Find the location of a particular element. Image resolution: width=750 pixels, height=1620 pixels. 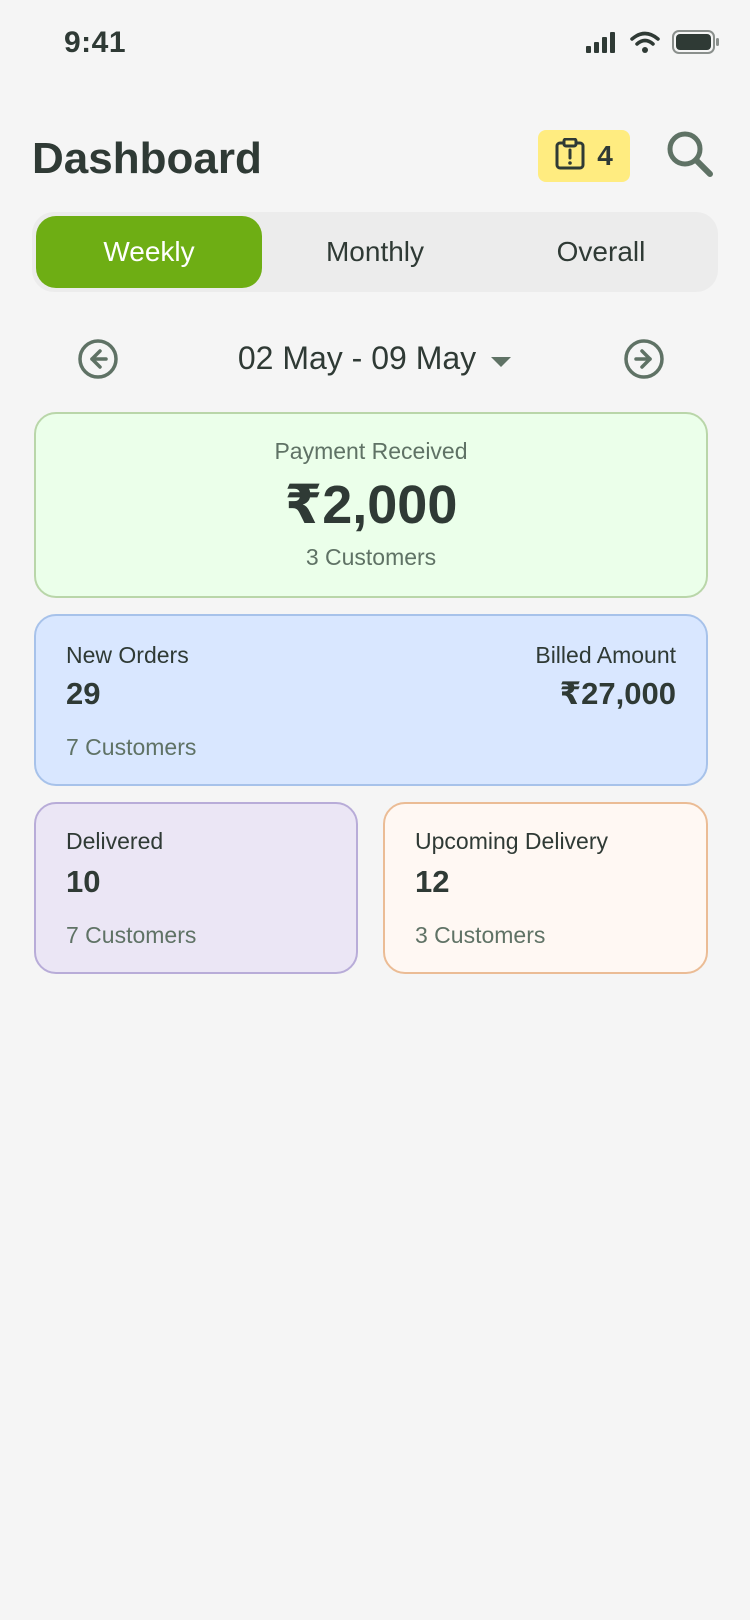

period-tabs: Weekly Monthly Overall is located at coordinates (375, 252).